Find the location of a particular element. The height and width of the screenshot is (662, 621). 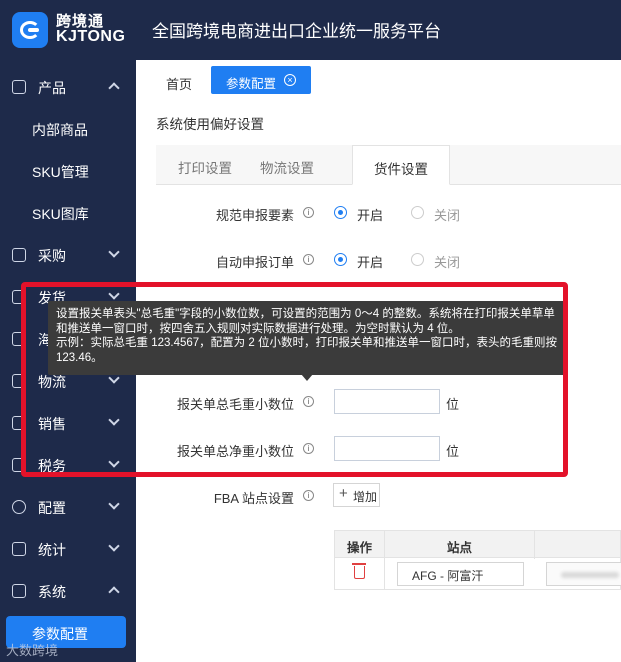

sidebar-item-config: 配置 is located at coordinates (68, 507).